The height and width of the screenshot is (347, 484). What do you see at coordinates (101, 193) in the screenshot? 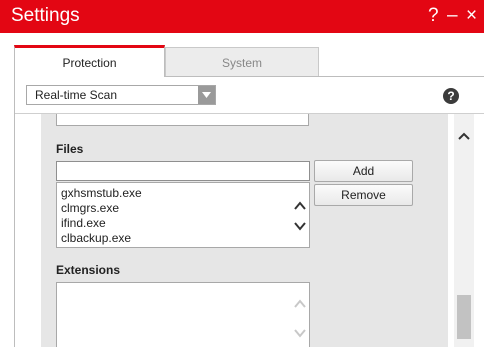
I see `list-item: gxhsmstub.exe` at bounding box center [101, 193].